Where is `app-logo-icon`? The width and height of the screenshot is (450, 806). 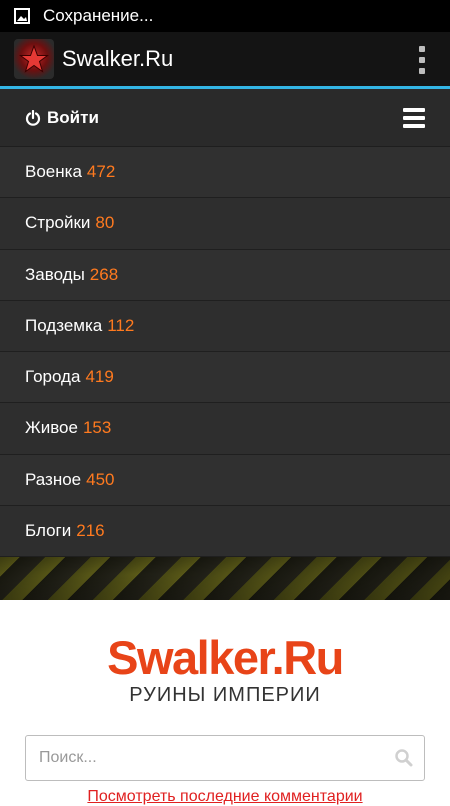 app-logo-icon is located at coordinates (34, 59).